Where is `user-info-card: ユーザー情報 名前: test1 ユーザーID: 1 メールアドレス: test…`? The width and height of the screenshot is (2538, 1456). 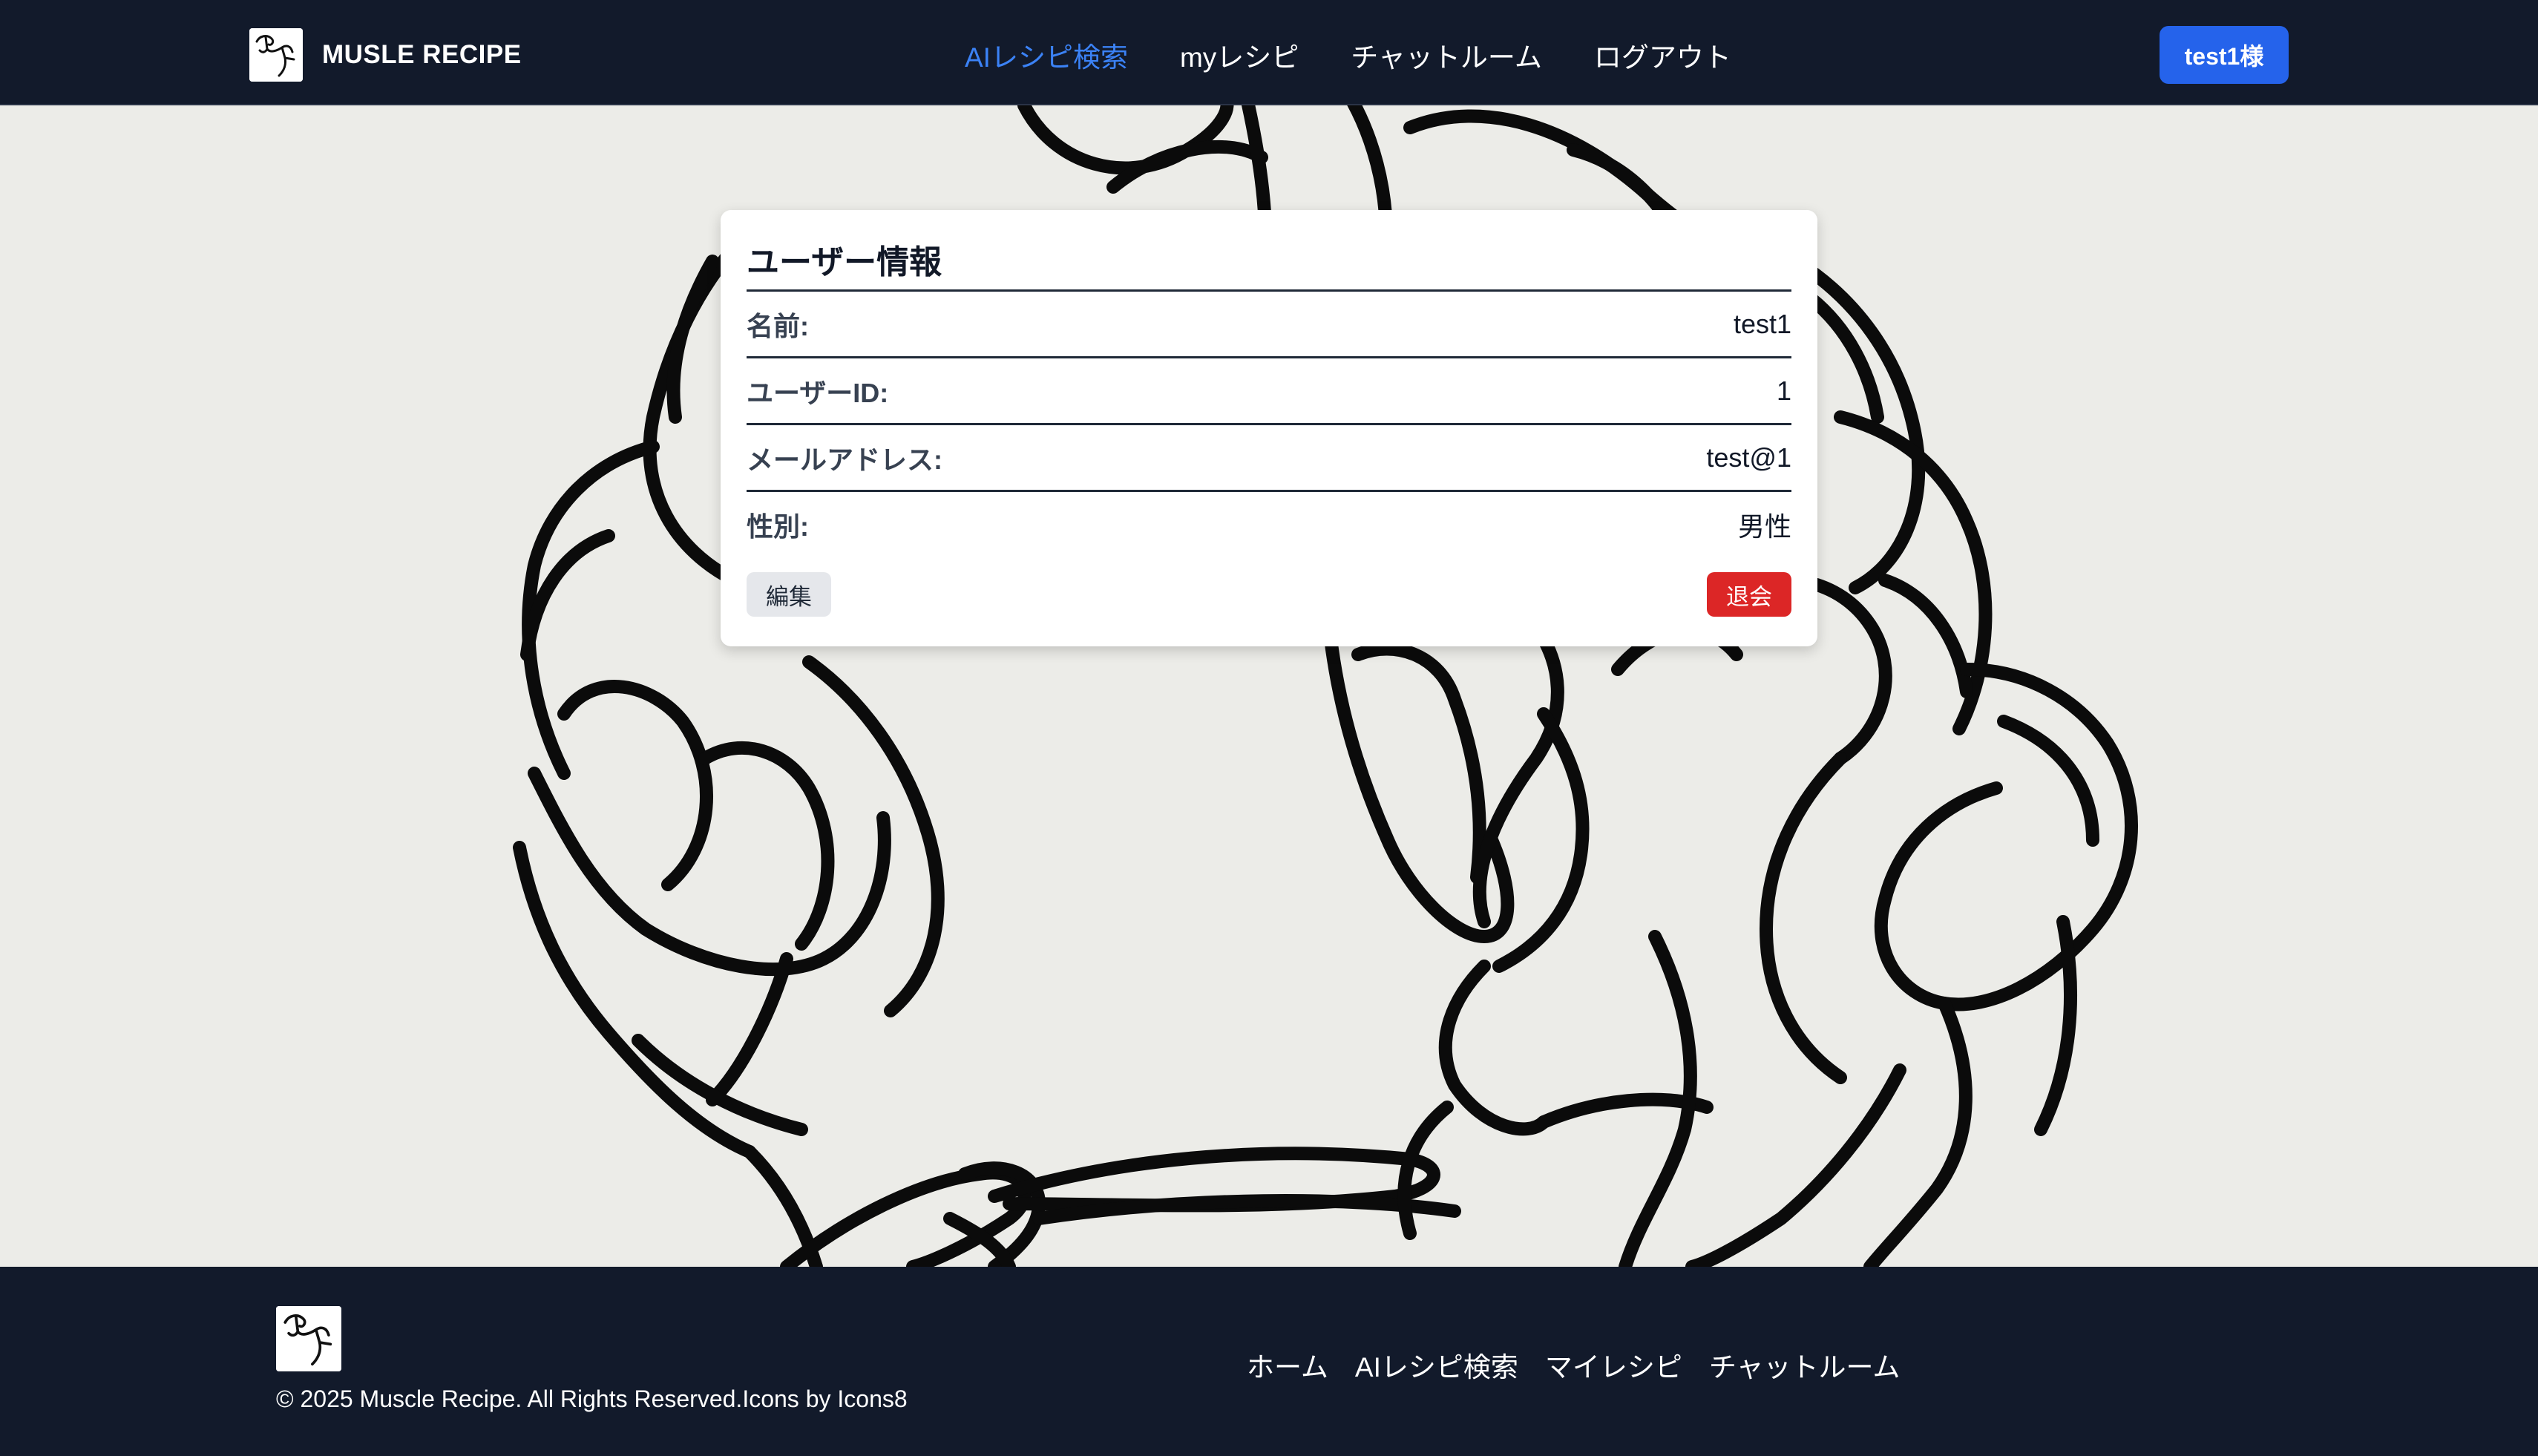
user-info-card: ユーザー情報 名前: test1 ユーザーID: 1 メールアドレス: test… is located at coordinates (1269, 428).